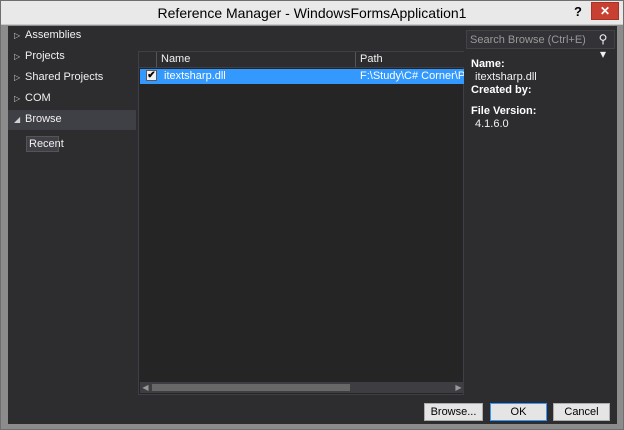 Image resolution: width=624 pixels, height=430 pixels. What do you see at coordinates (504, 111) in the screenshot?
I see `file-version-label: File Version:` at bounding box center [504, 111].